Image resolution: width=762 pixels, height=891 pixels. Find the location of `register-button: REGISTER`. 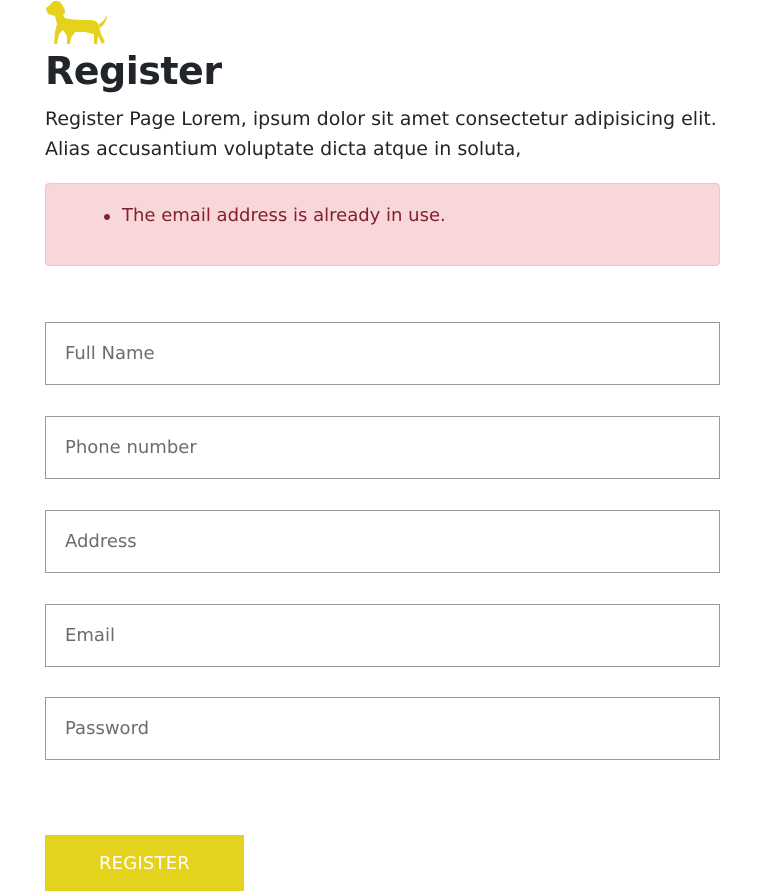

register-button: REGISTER is located at coordinates (144, 863).